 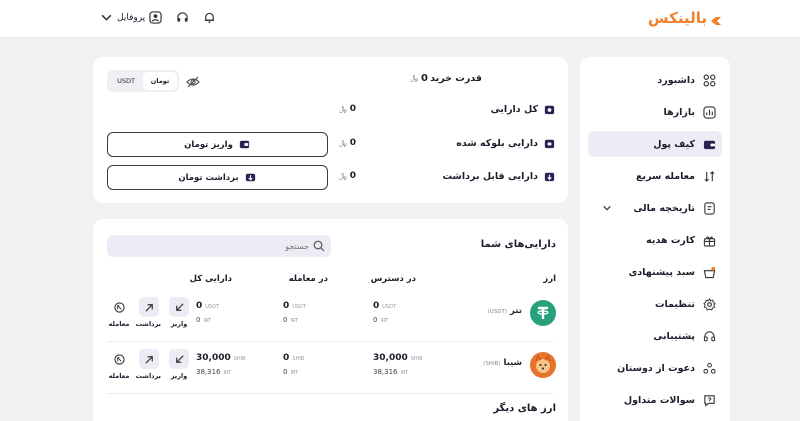 I want to click on total-amount: 30,000 SHIB, so click(x=221, y=358).